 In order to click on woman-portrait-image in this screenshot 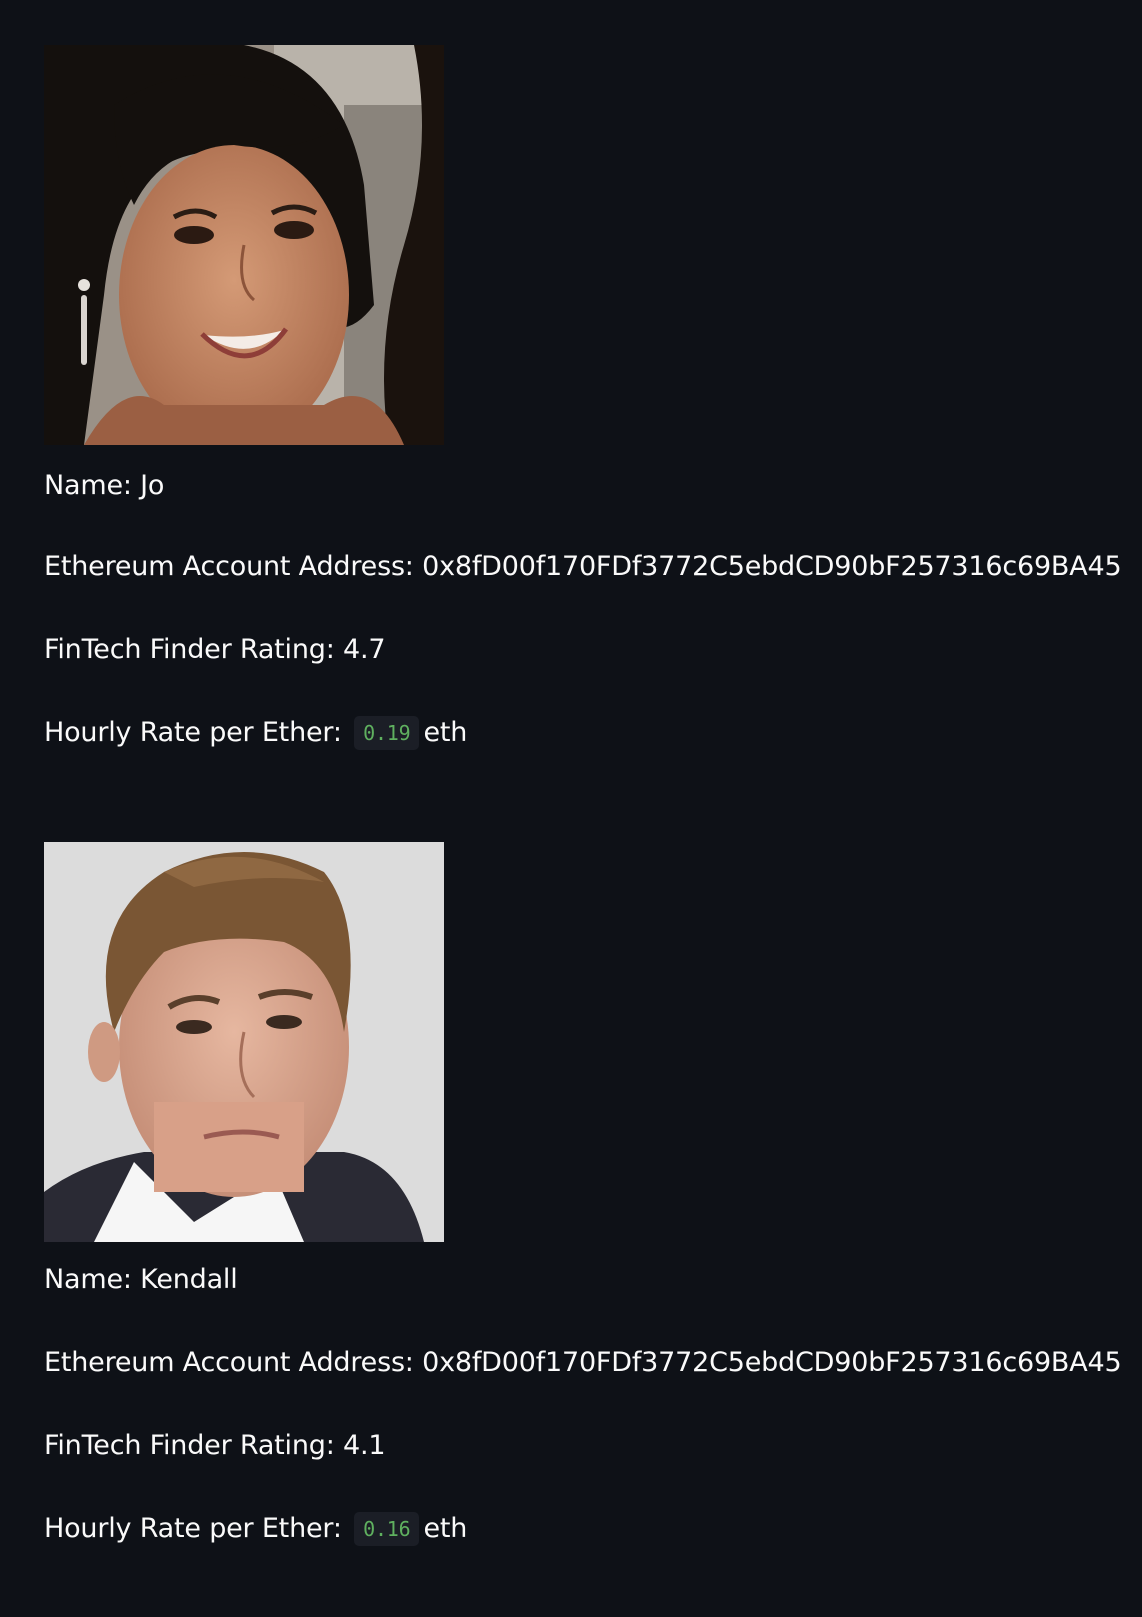, I will do `click(244, 245)`.